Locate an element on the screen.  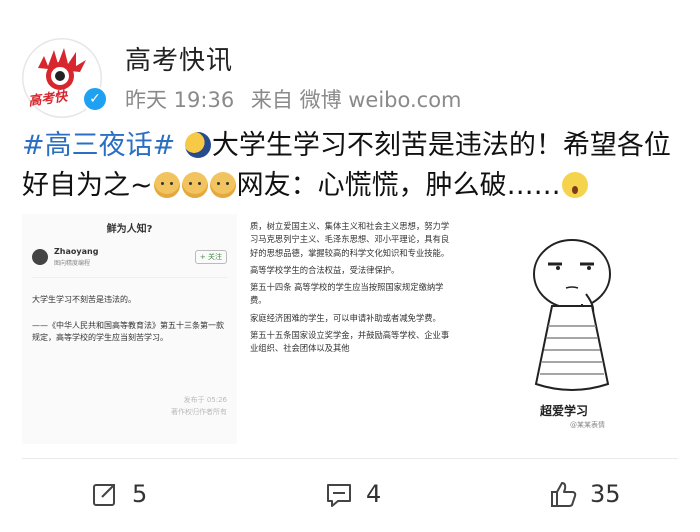
card1-author-row: Zhaoyang 图向精度编程 + 关注 is located at coordinates (129, 262).